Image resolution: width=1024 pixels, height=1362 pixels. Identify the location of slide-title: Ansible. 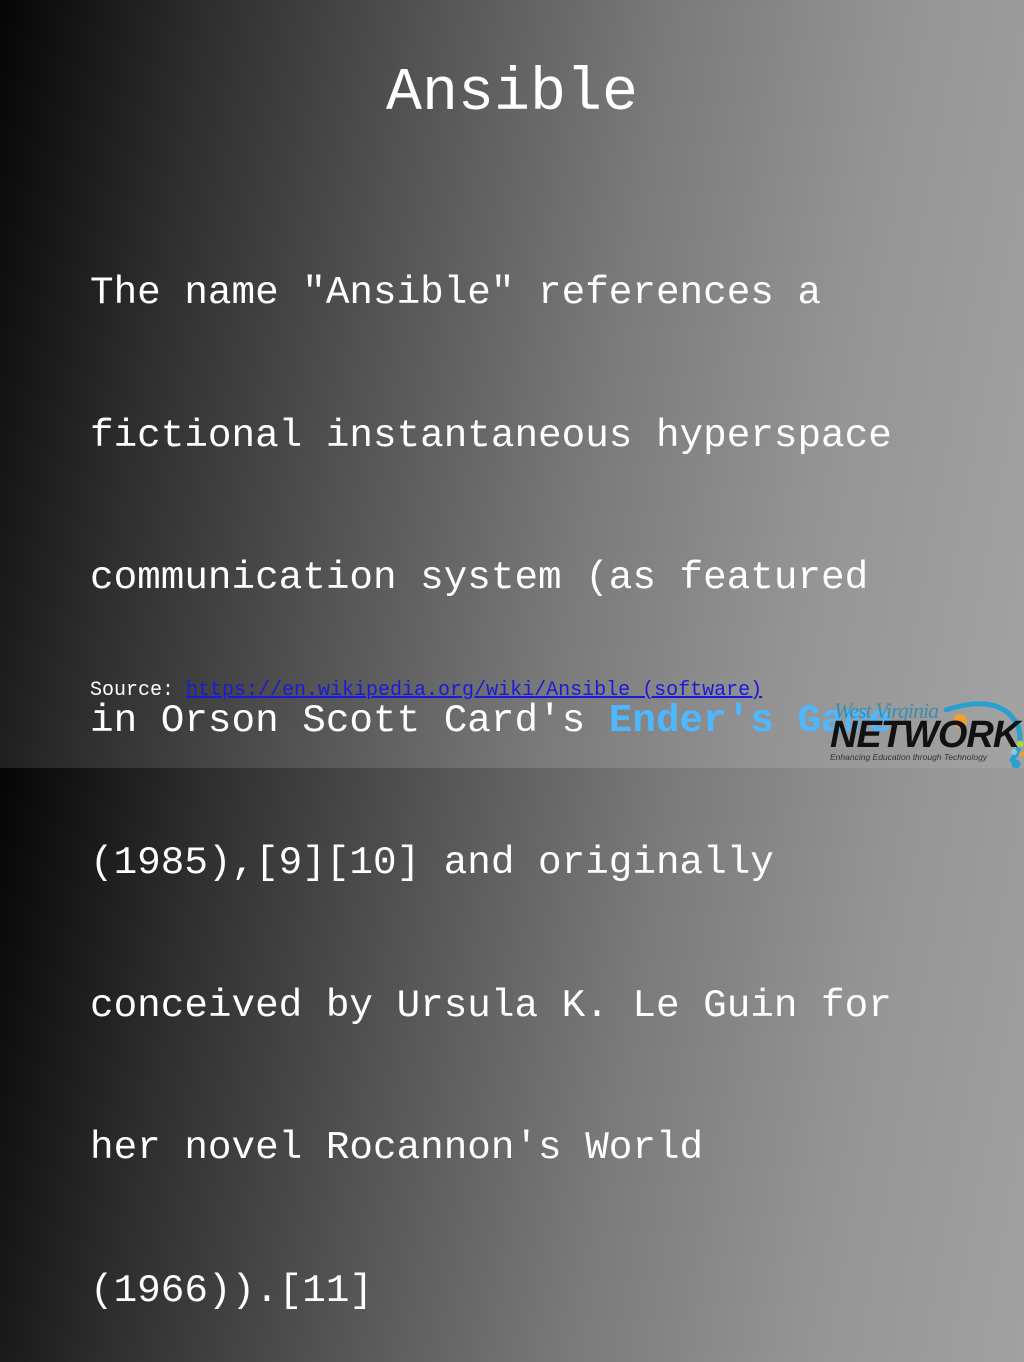
(512, 94).